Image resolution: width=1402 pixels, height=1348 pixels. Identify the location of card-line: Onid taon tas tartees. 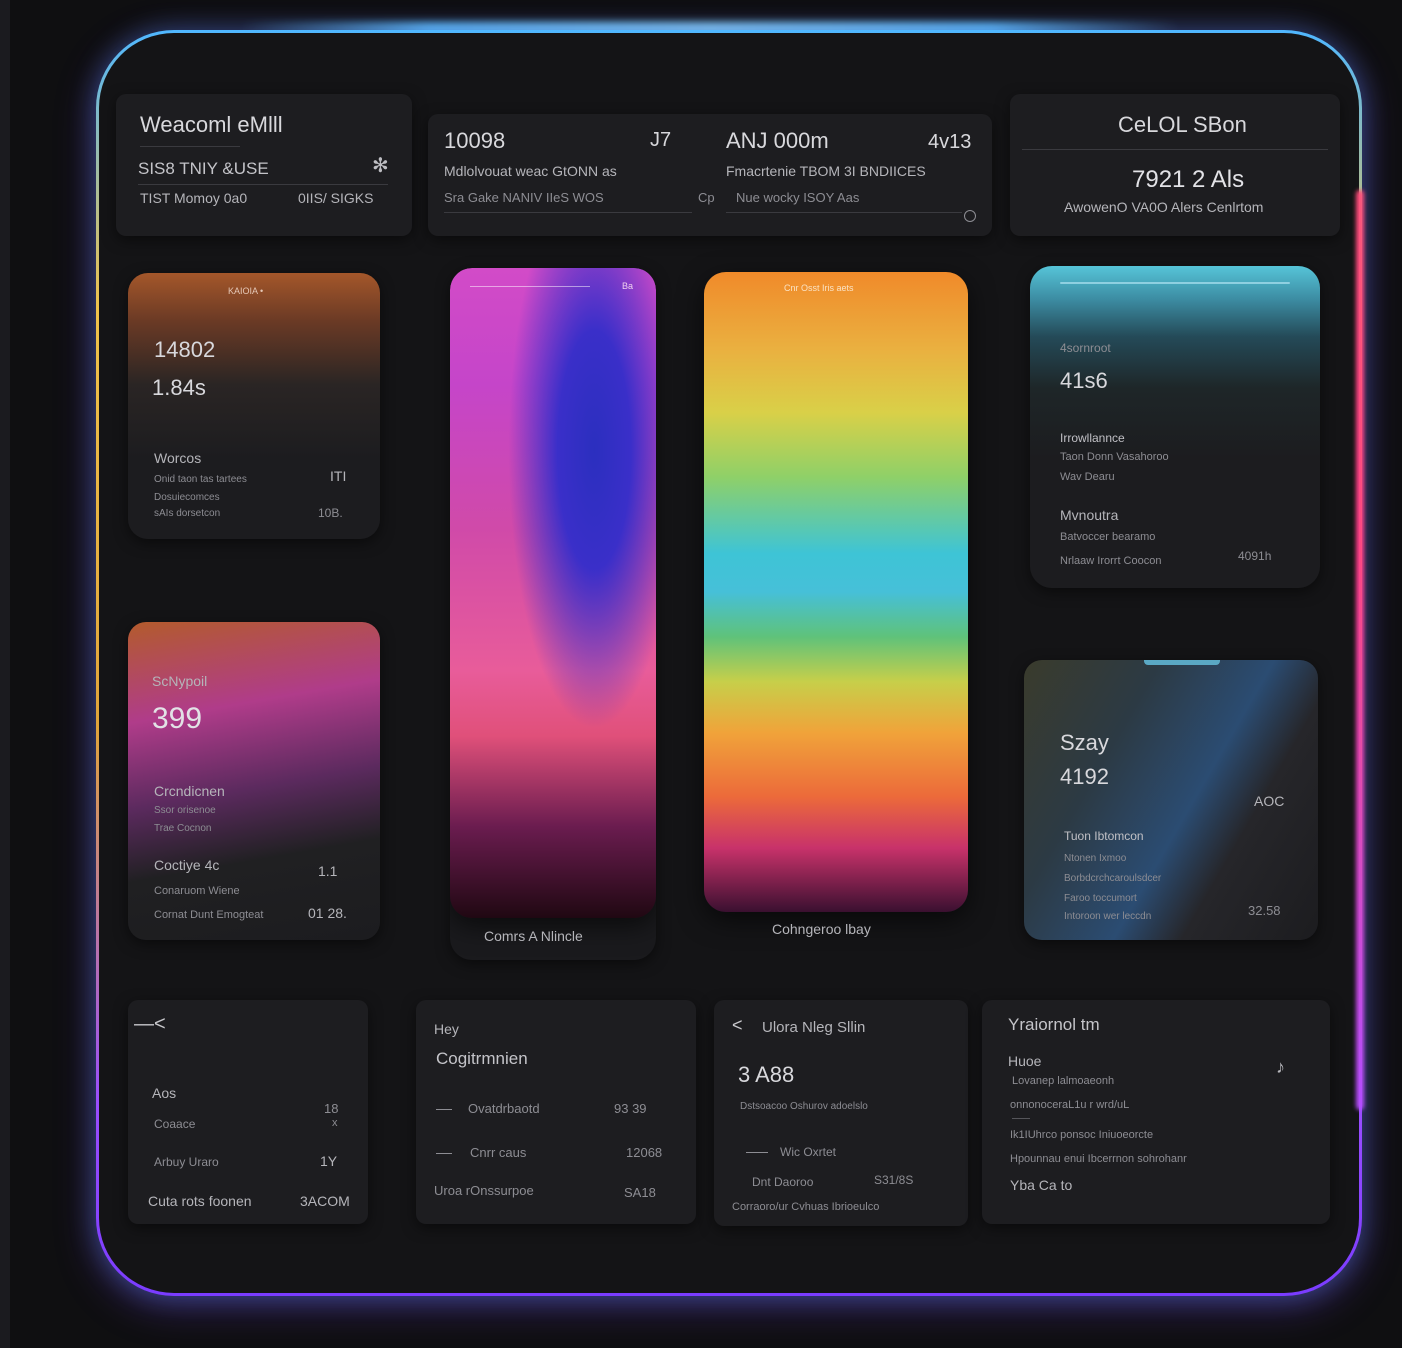
(200, 479).